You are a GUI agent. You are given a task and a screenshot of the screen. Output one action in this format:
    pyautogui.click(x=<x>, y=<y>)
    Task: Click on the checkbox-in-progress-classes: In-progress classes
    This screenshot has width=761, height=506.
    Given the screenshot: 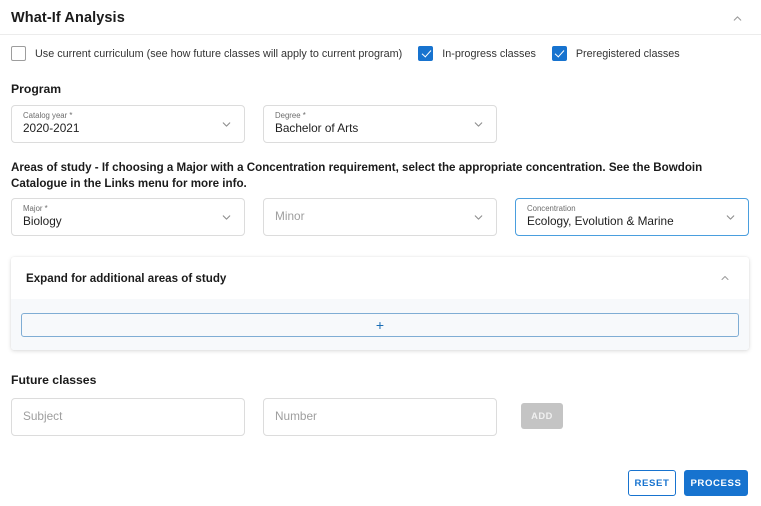 What is the action you would take?
    pyautogui.click(x=477, y=53)
    